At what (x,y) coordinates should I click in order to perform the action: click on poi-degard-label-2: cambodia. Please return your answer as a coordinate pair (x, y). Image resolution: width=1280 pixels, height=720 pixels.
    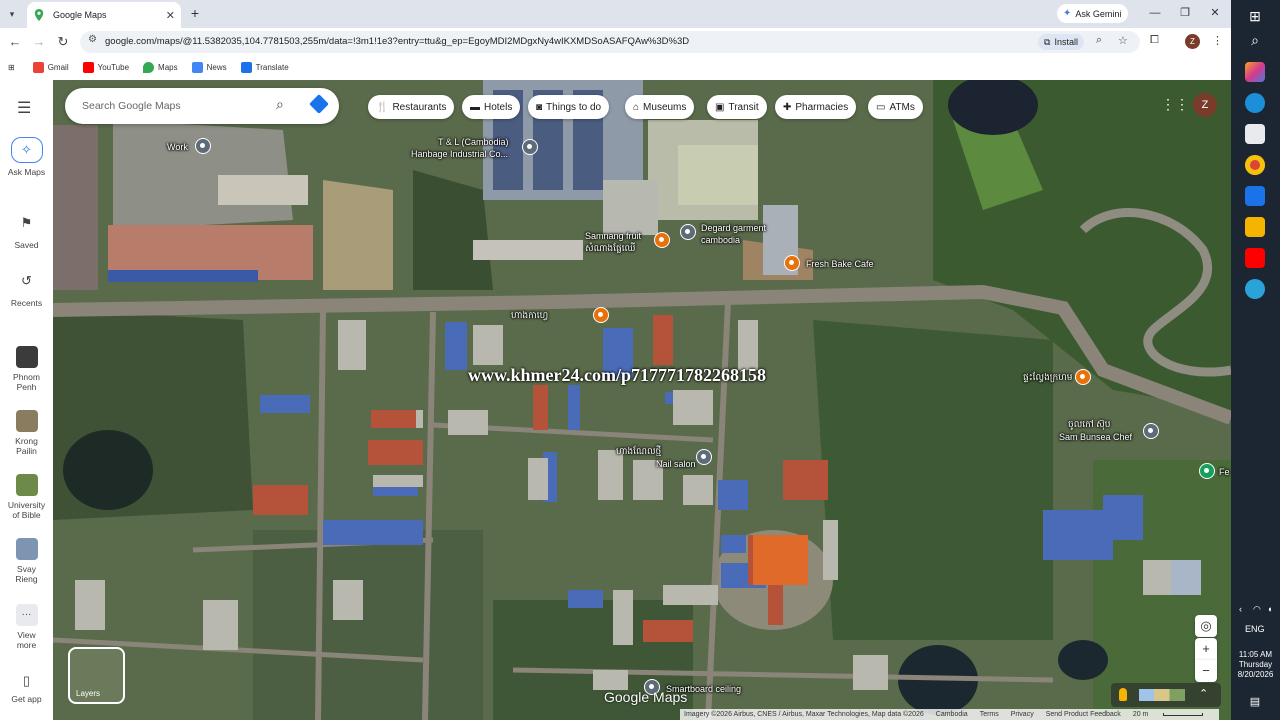
    Looking at the image, I should click on (720, 240).